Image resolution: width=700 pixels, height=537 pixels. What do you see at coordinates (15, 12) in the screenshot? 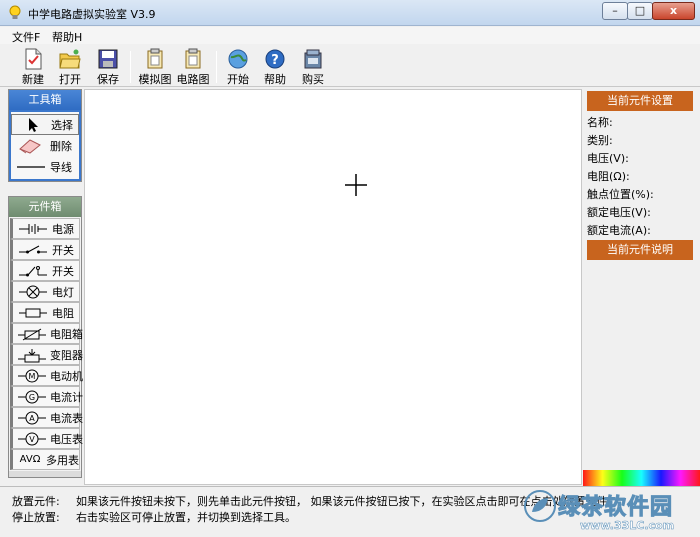
I see `lightbulb-icon` at bounding box center [15, 12].